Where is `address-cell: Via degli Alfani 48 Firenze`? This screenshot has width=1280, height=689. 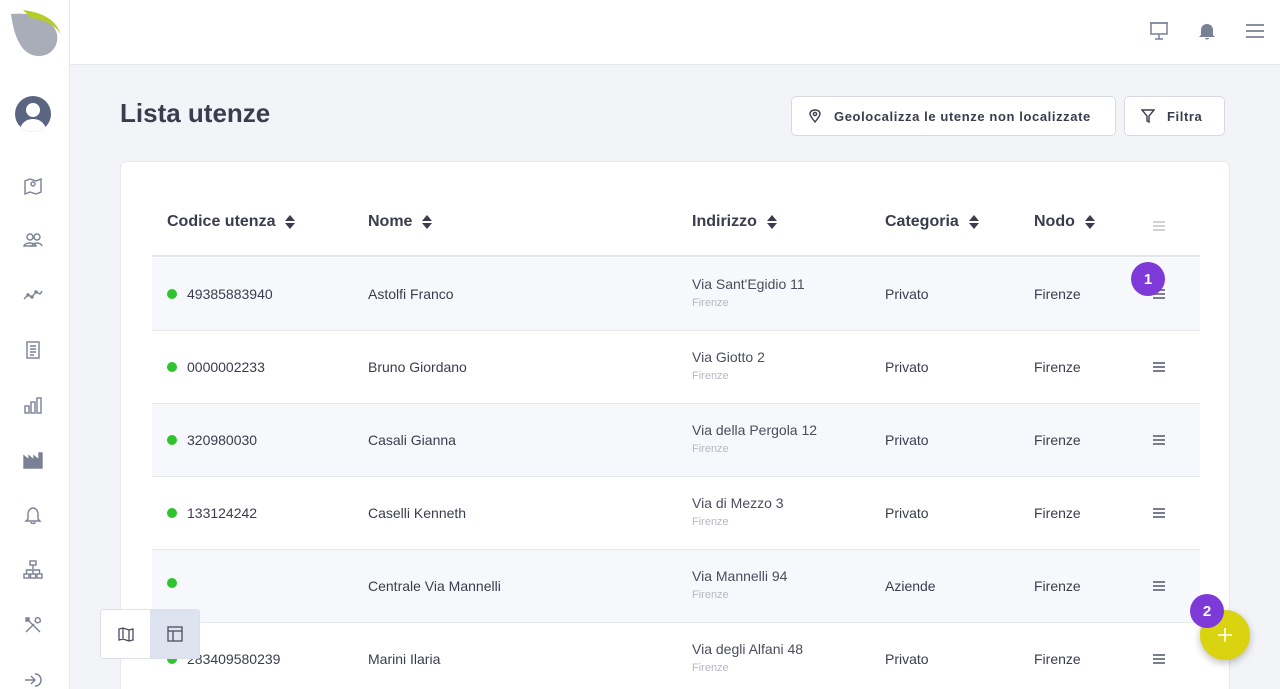
address-cell: Via degli Alfani 48 Firenze is located at coordinates (747, 657).